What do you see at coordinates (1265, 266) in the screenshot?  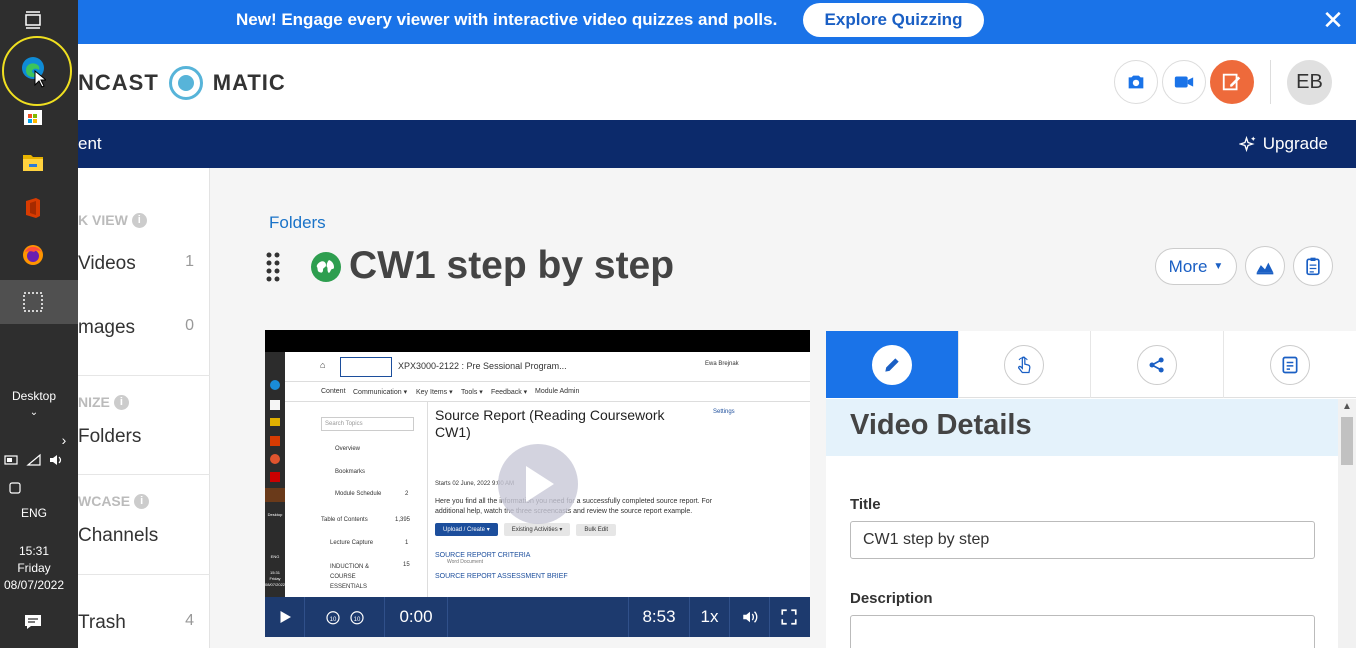 I see `analytics-button` at bounding box center [1265, 266].